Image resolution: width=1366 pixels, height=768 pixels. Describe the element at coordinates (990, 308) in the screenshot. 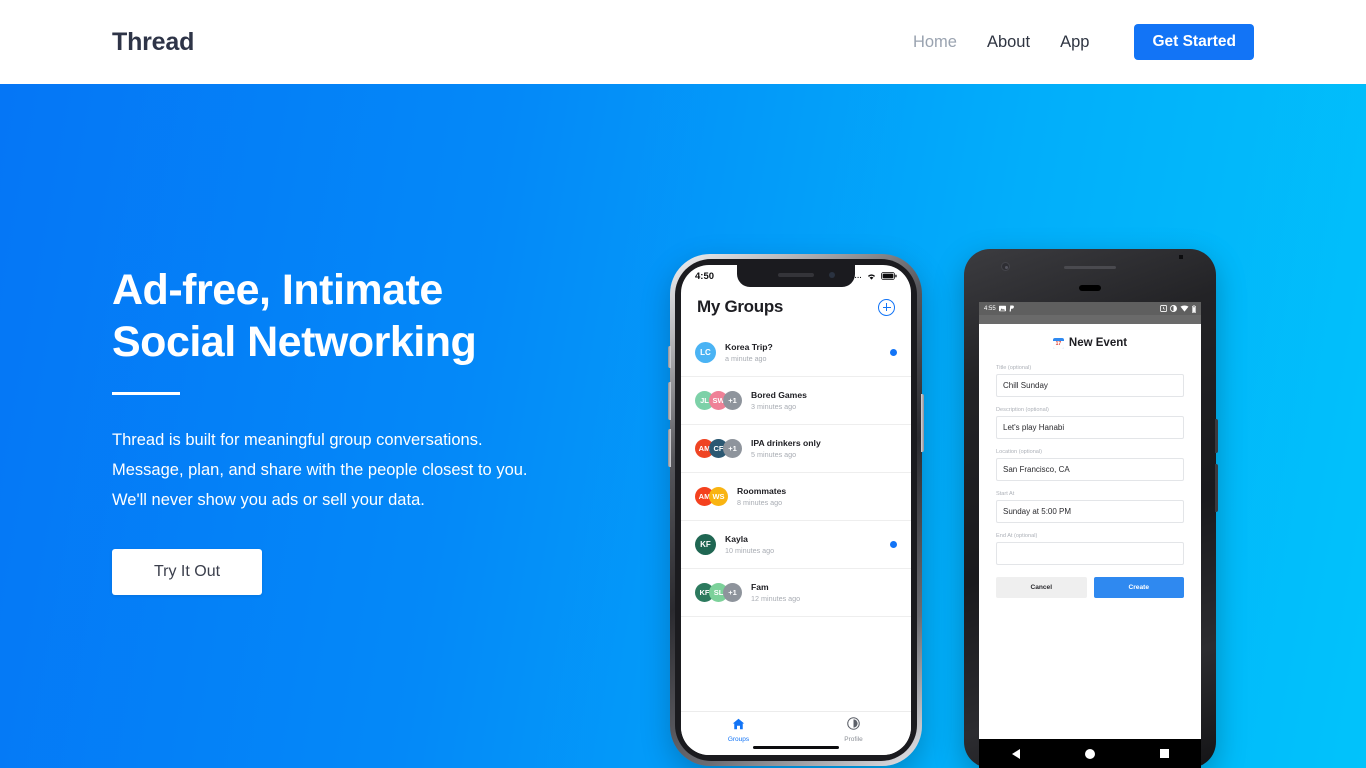

I see `android-status-time: 4:55` at that location.